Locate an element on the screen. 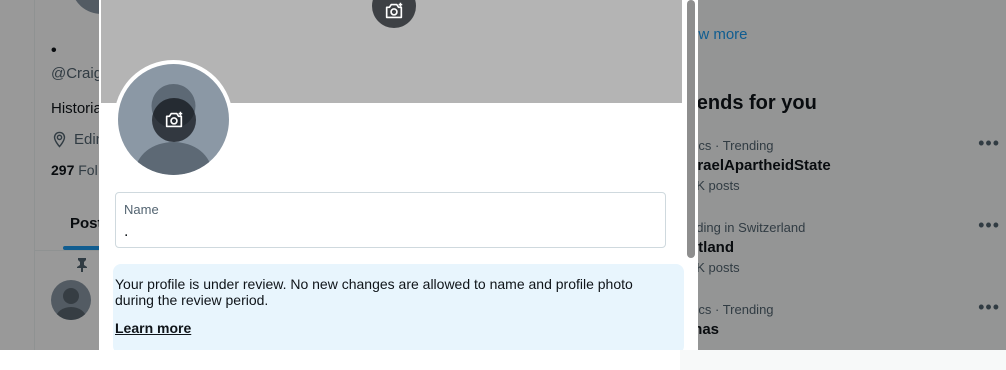 This screenshot has height=370, width=1006. add-banner-photo-button is located at coordinates (394, 14).